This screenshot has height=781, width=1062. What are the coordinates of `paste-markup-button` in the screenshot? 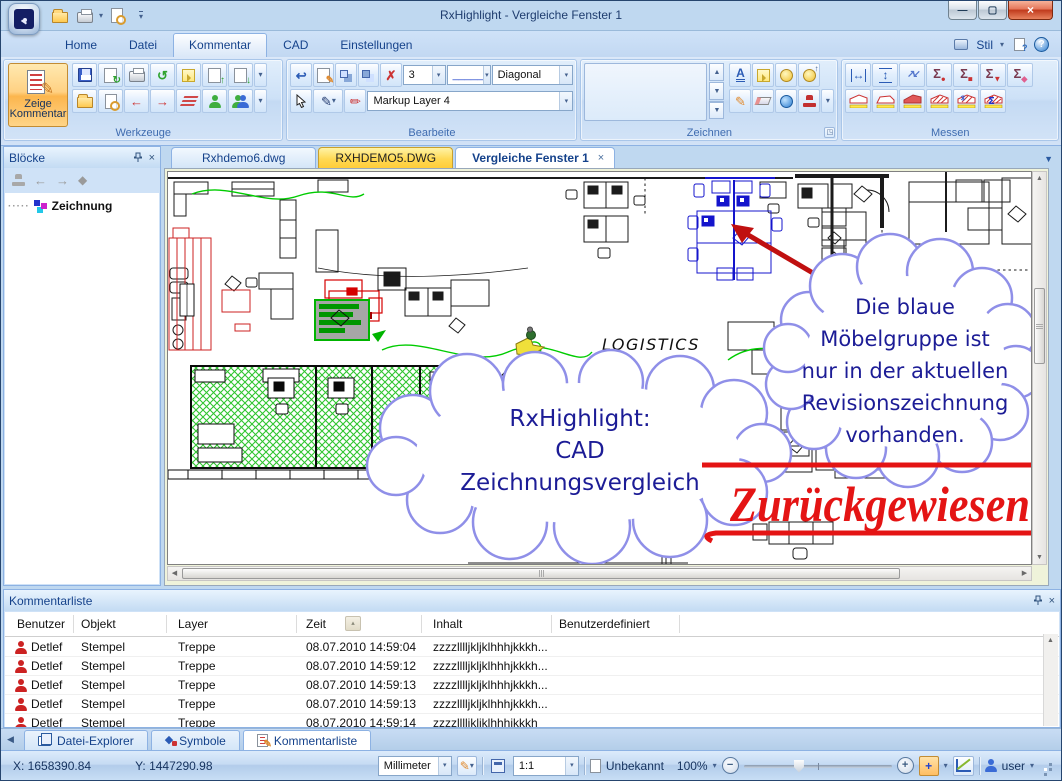 It's located at (188, 75).